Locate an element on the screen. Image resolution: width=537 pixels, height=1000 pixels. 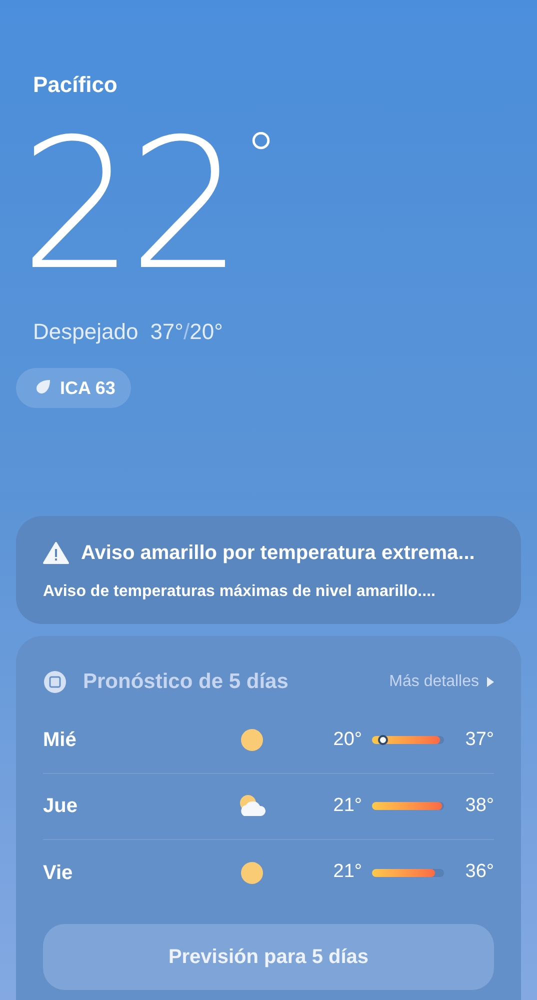
day-label: Mié is located at coordinates (60, 740).